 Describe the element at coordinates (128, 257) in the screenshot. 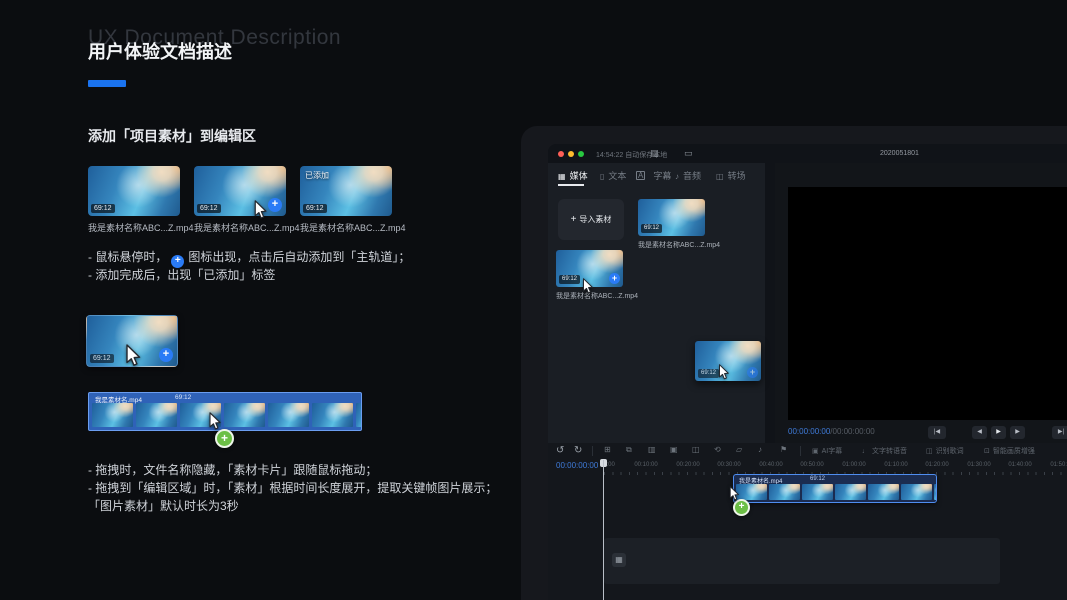

I see `bullet-text: - 鼠标悬停时，` at that location.